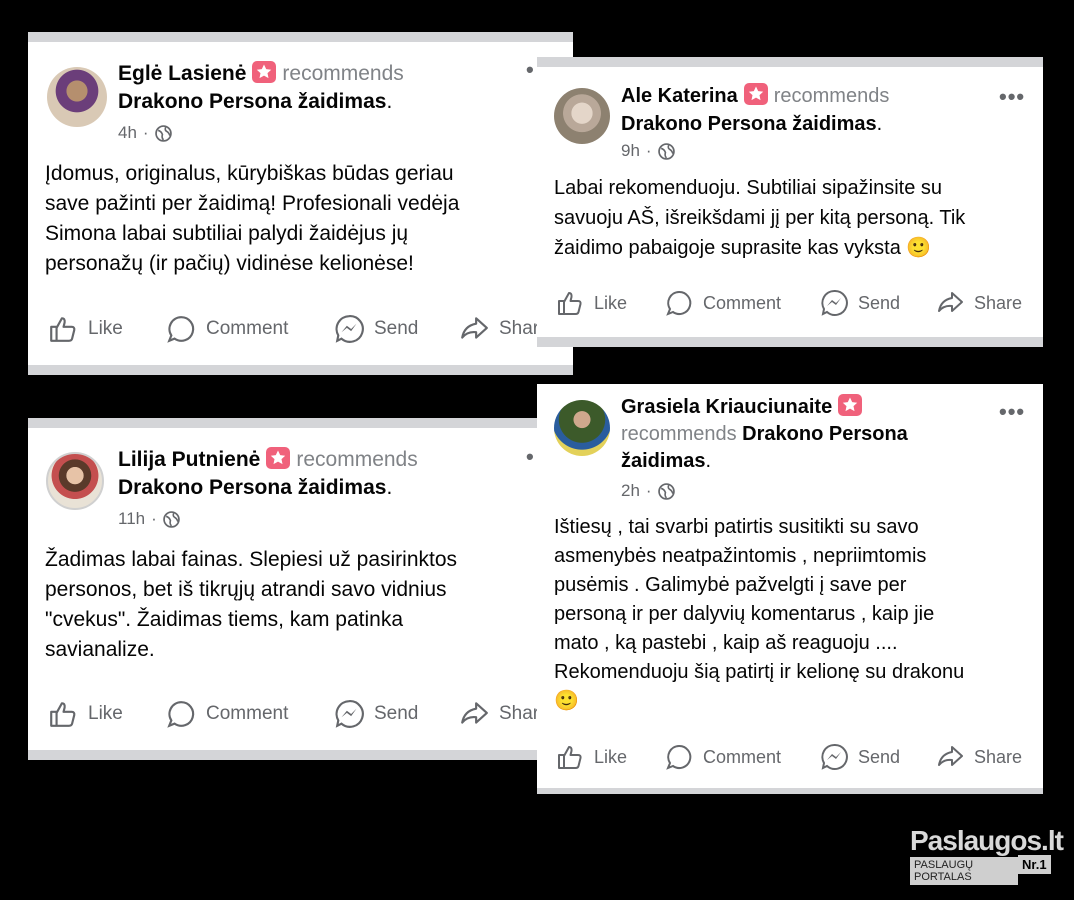 The width and height of the screenshot is (1074, 900). I want to click on comment-label: Comment, so click(742, 302).